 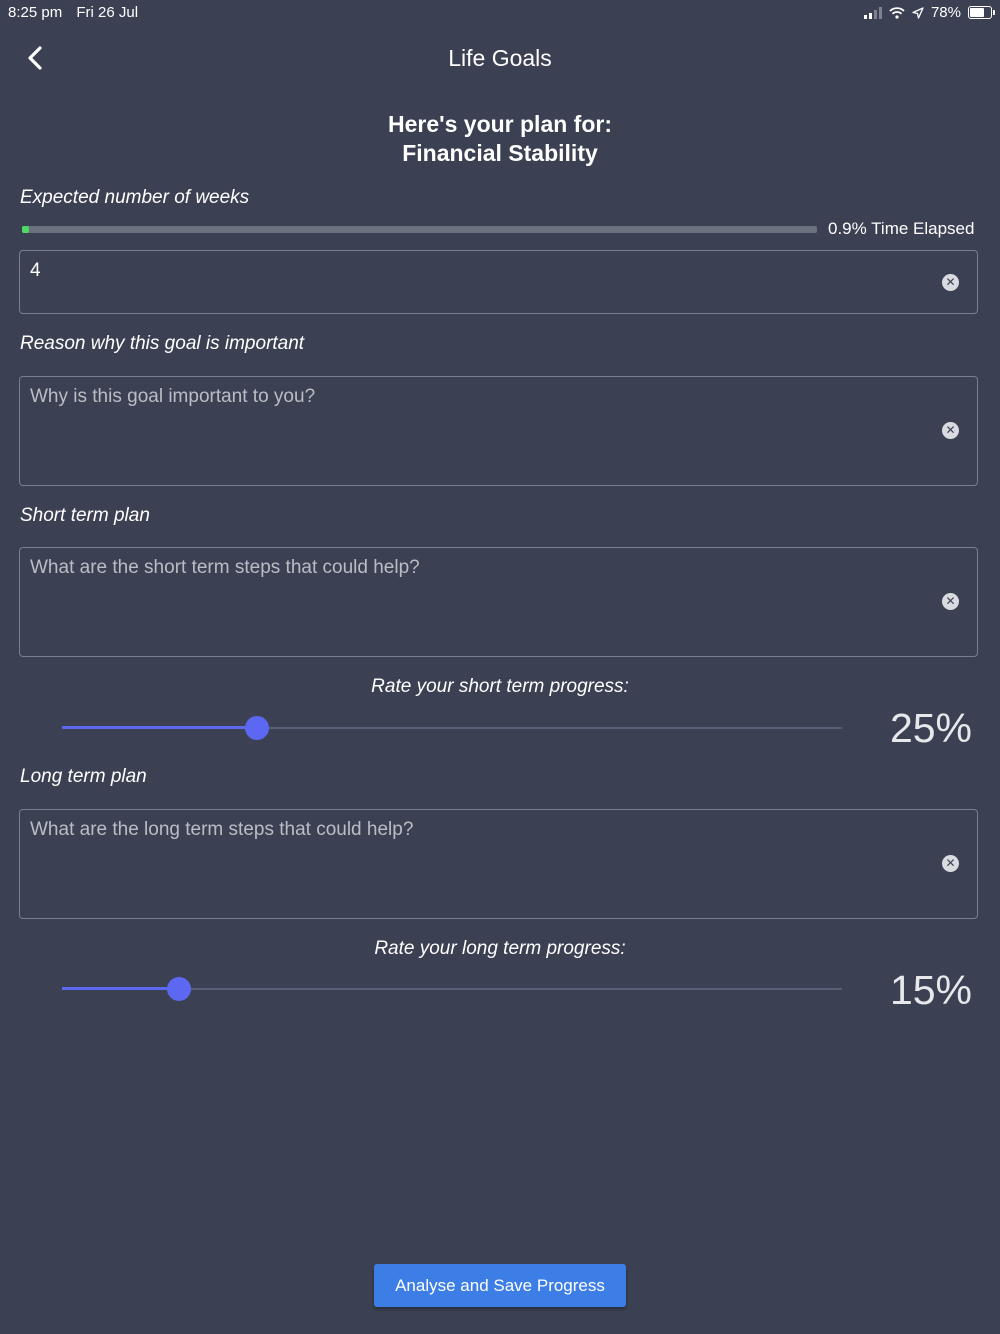 What do you see at coordinates (83, 776) in the screenshot?
I see `long-term-label: Long term plan` at bounding box center [83, 776].